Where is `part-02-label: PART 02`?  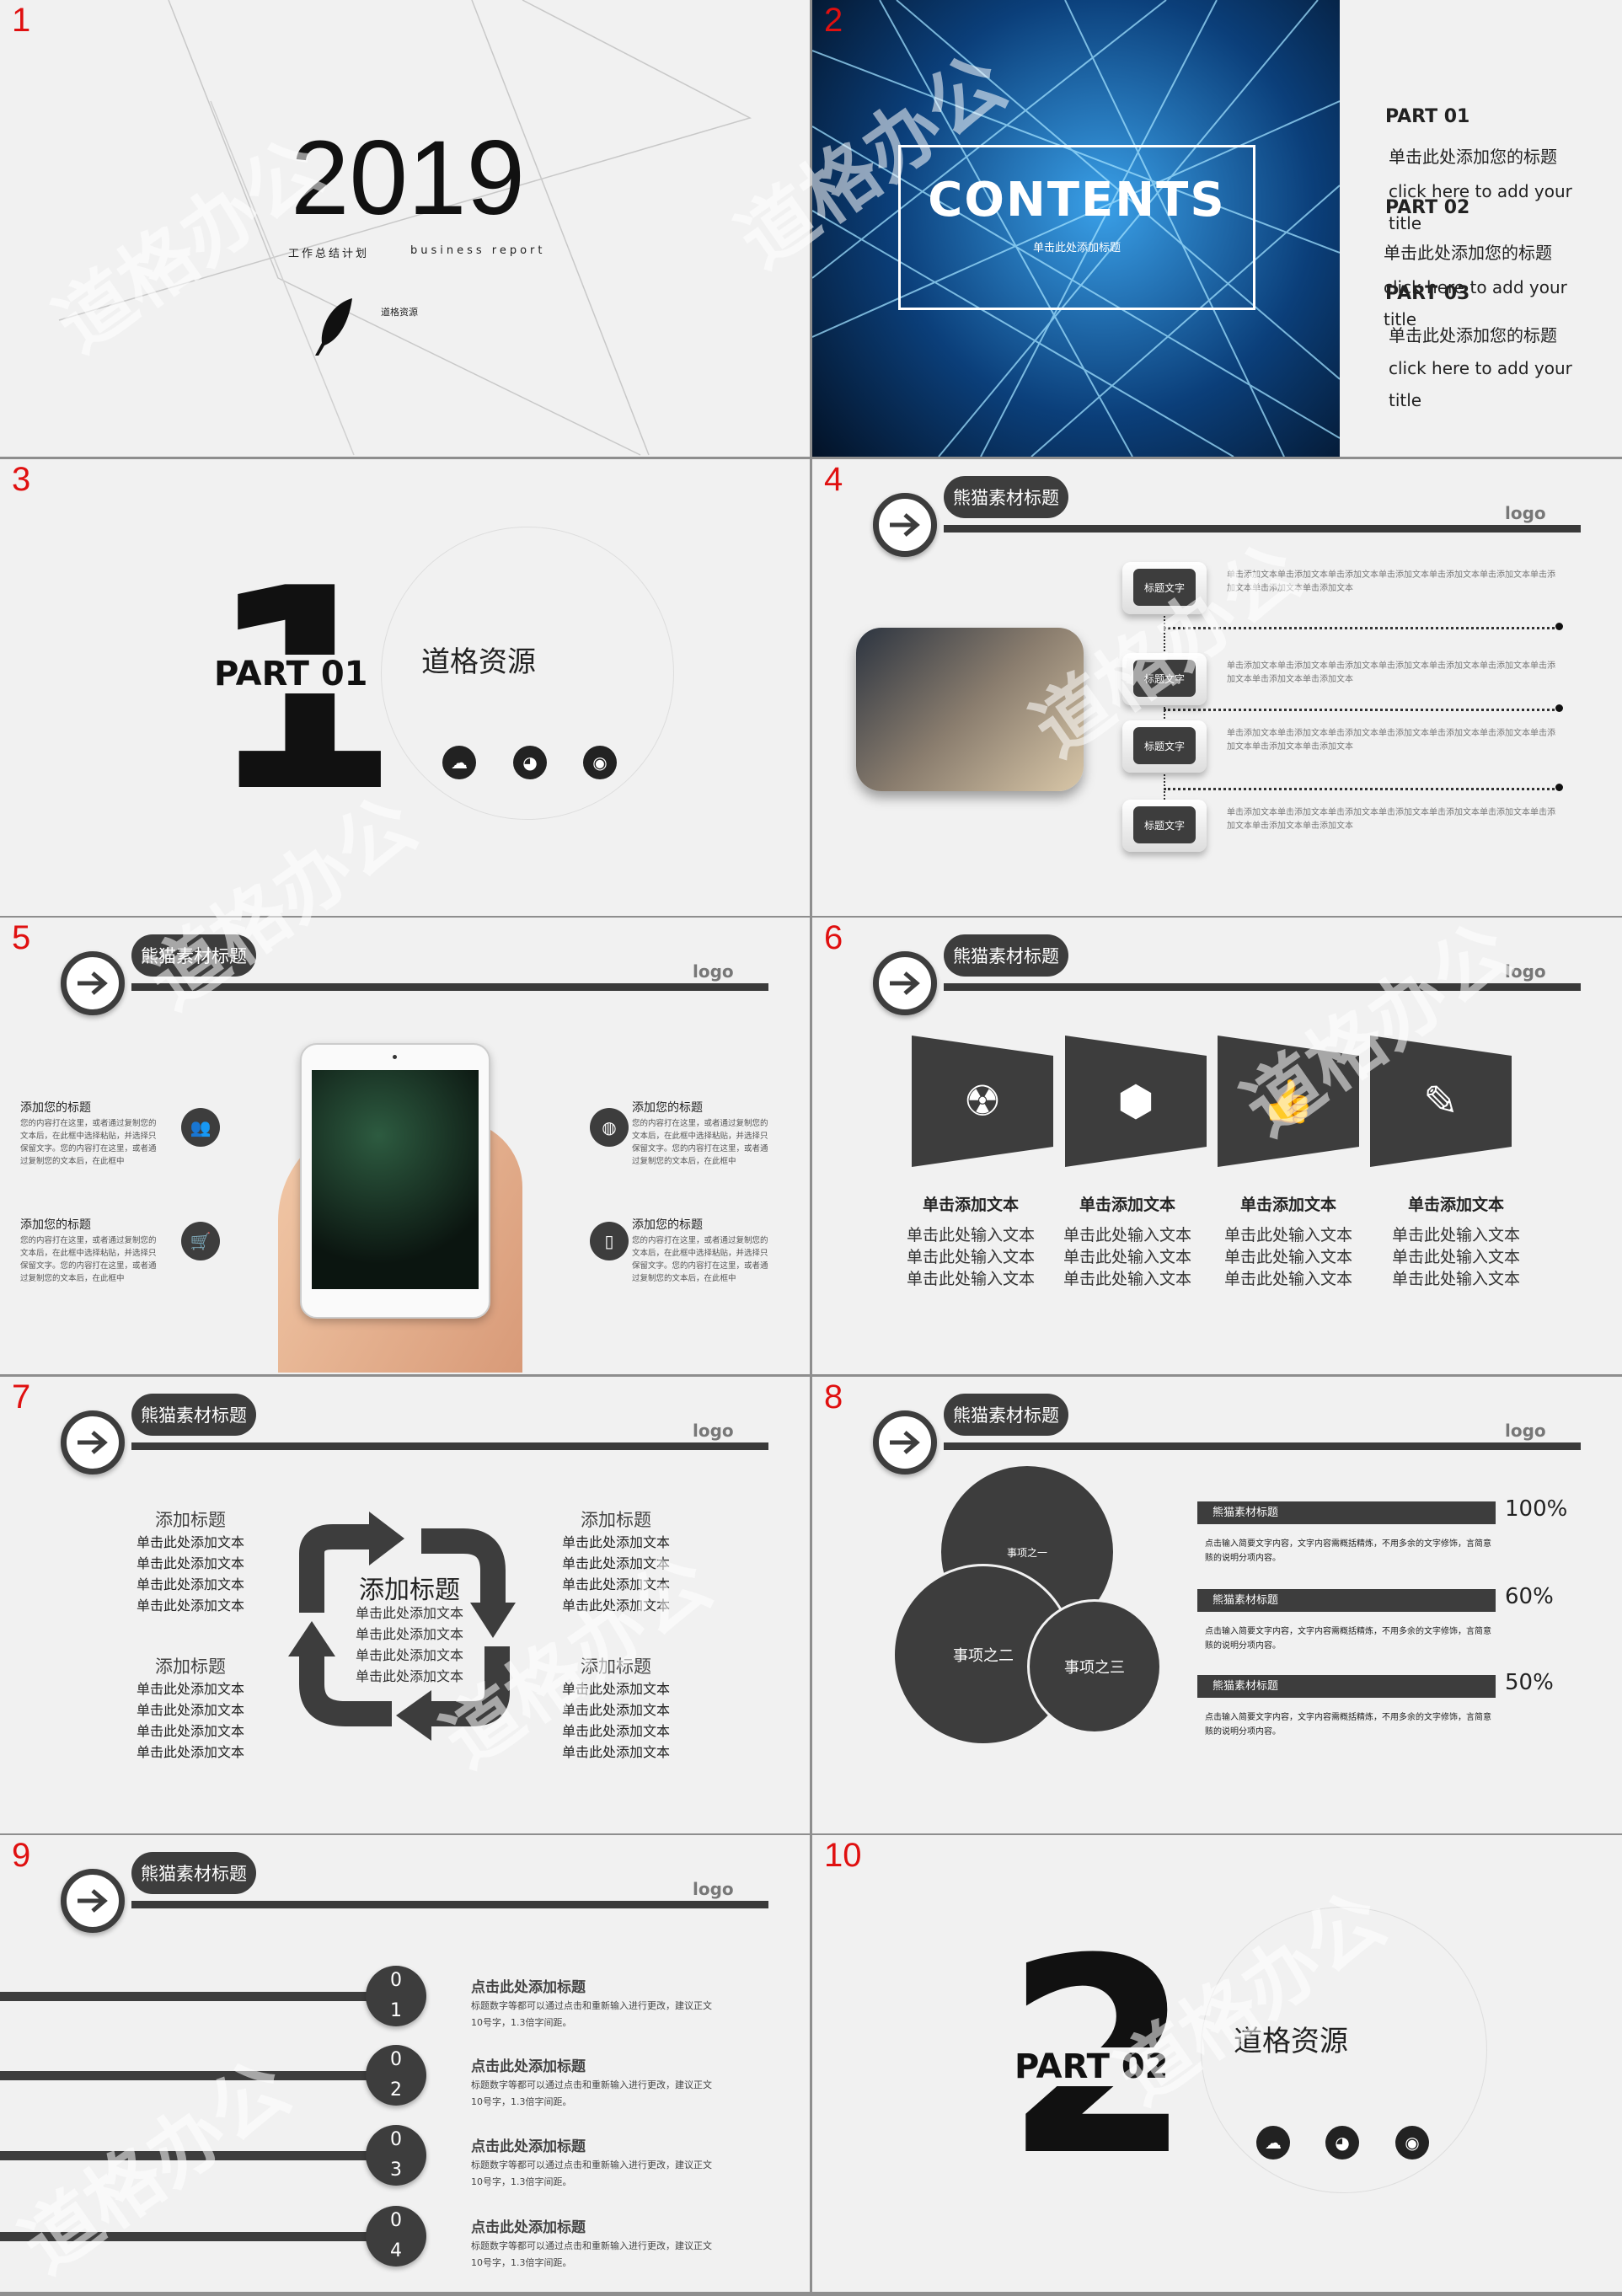 part-02-label: PART 02 is located at coordinates (1427, 207).